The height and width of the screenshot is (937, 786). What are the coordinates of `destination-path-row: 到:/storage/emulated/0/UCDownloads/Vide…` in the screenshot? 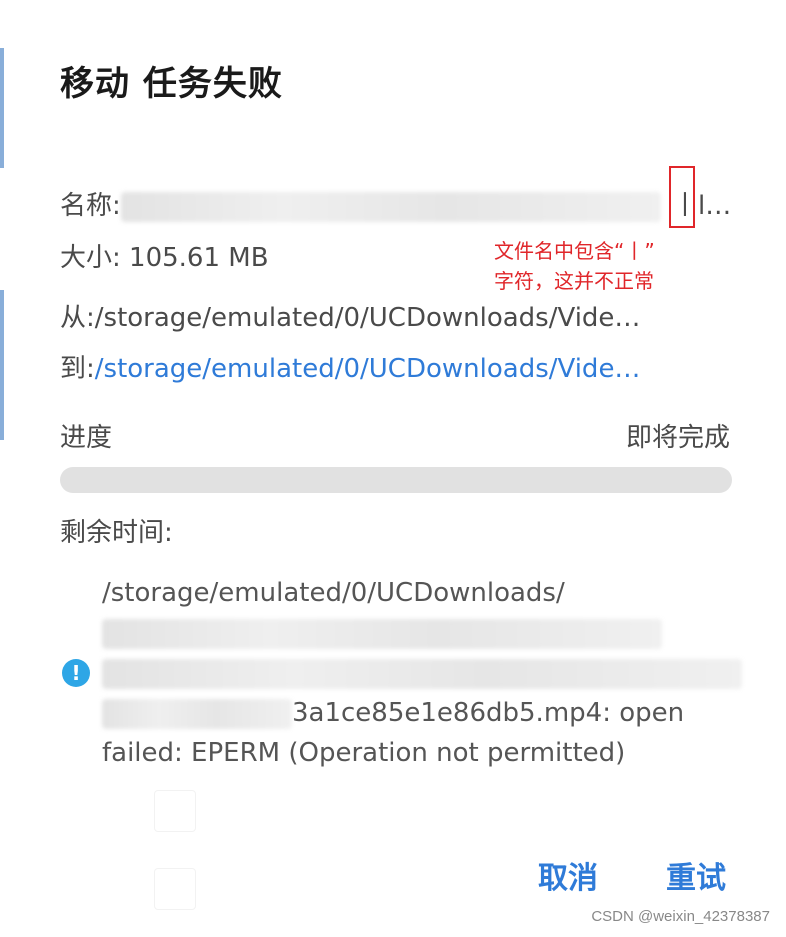 It's located at (390, 366).